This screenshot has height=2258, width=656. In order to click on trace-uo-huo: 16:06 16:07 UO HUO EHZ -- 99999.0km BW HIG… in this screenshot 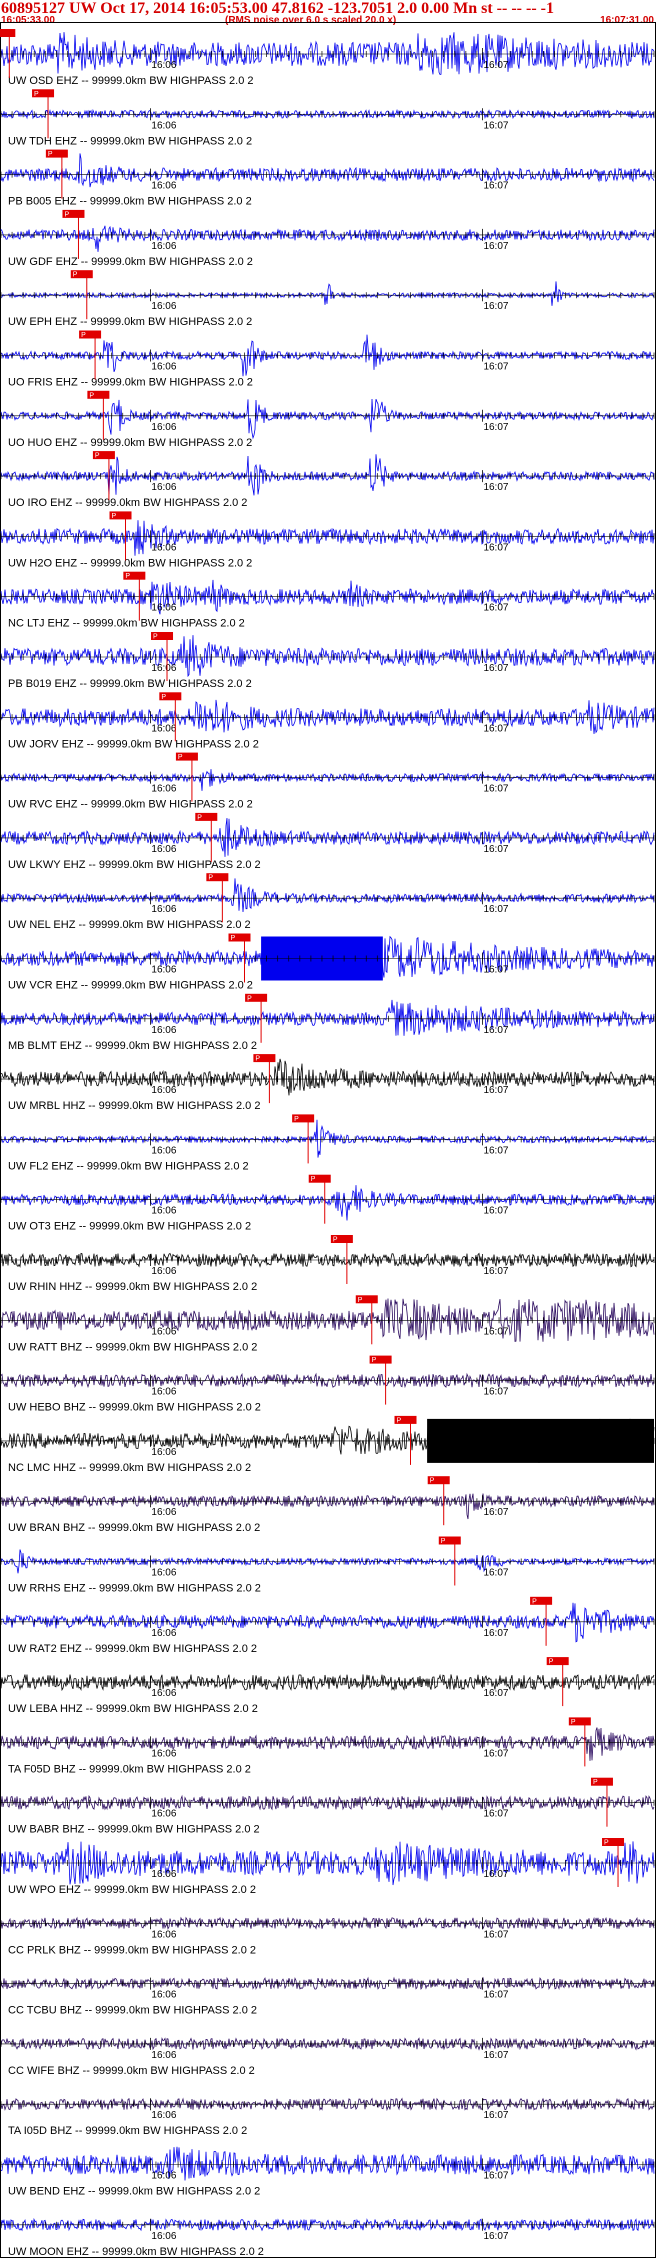, I will do `click(327, 419)`.